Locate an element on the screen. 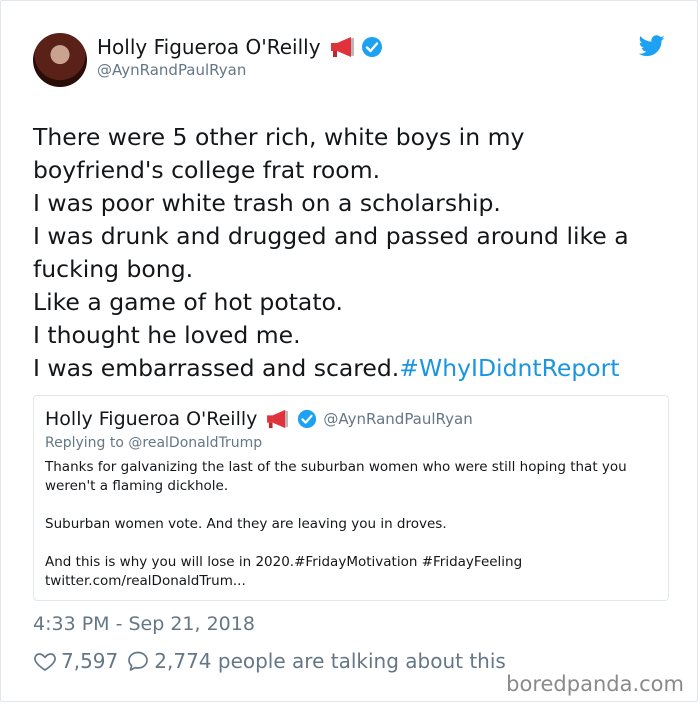 The width and height of the screenshot is (700, 704). heart-icon is located at coordinates (45, 661).